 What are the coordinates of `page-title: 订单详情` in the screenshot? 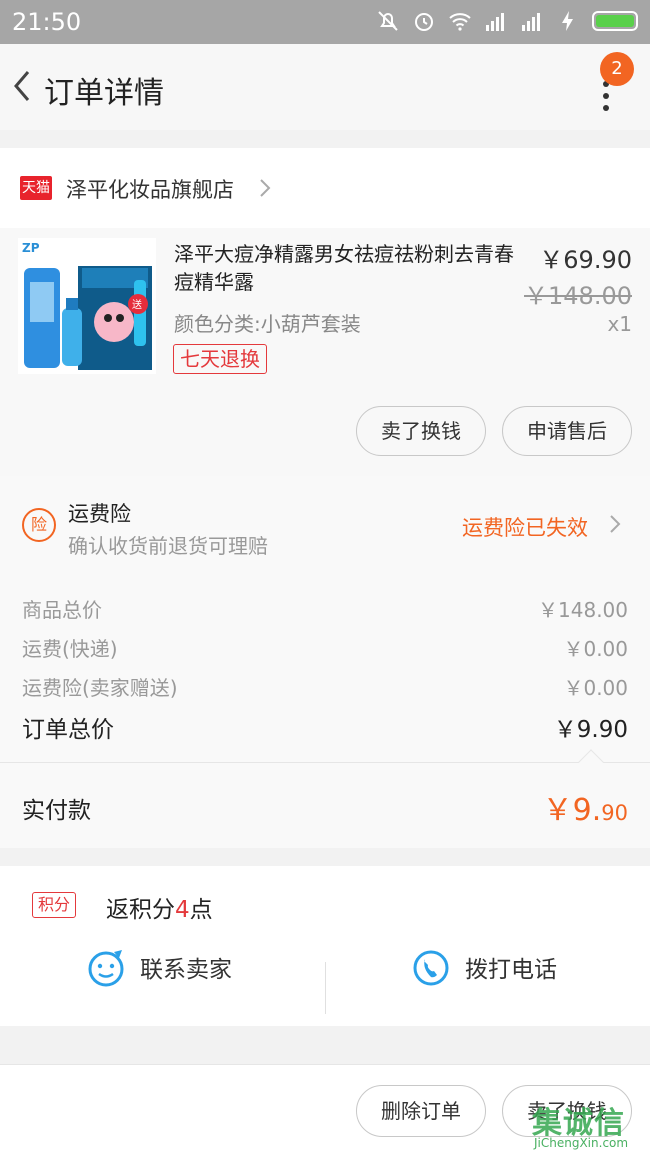 It's located at (104, 93).